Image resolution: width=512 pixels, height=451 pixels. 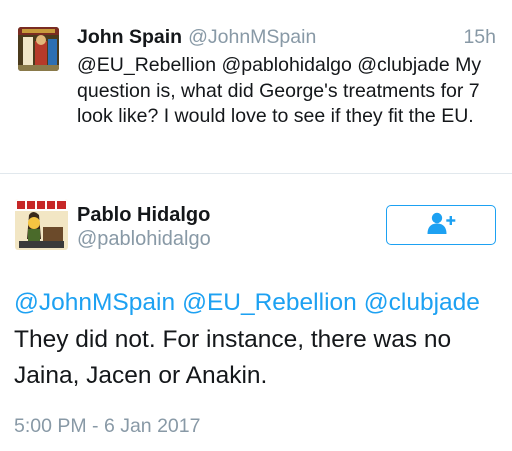 I want to click on main-author-handle: @pablohidalgo, so click(x=144, y=239).